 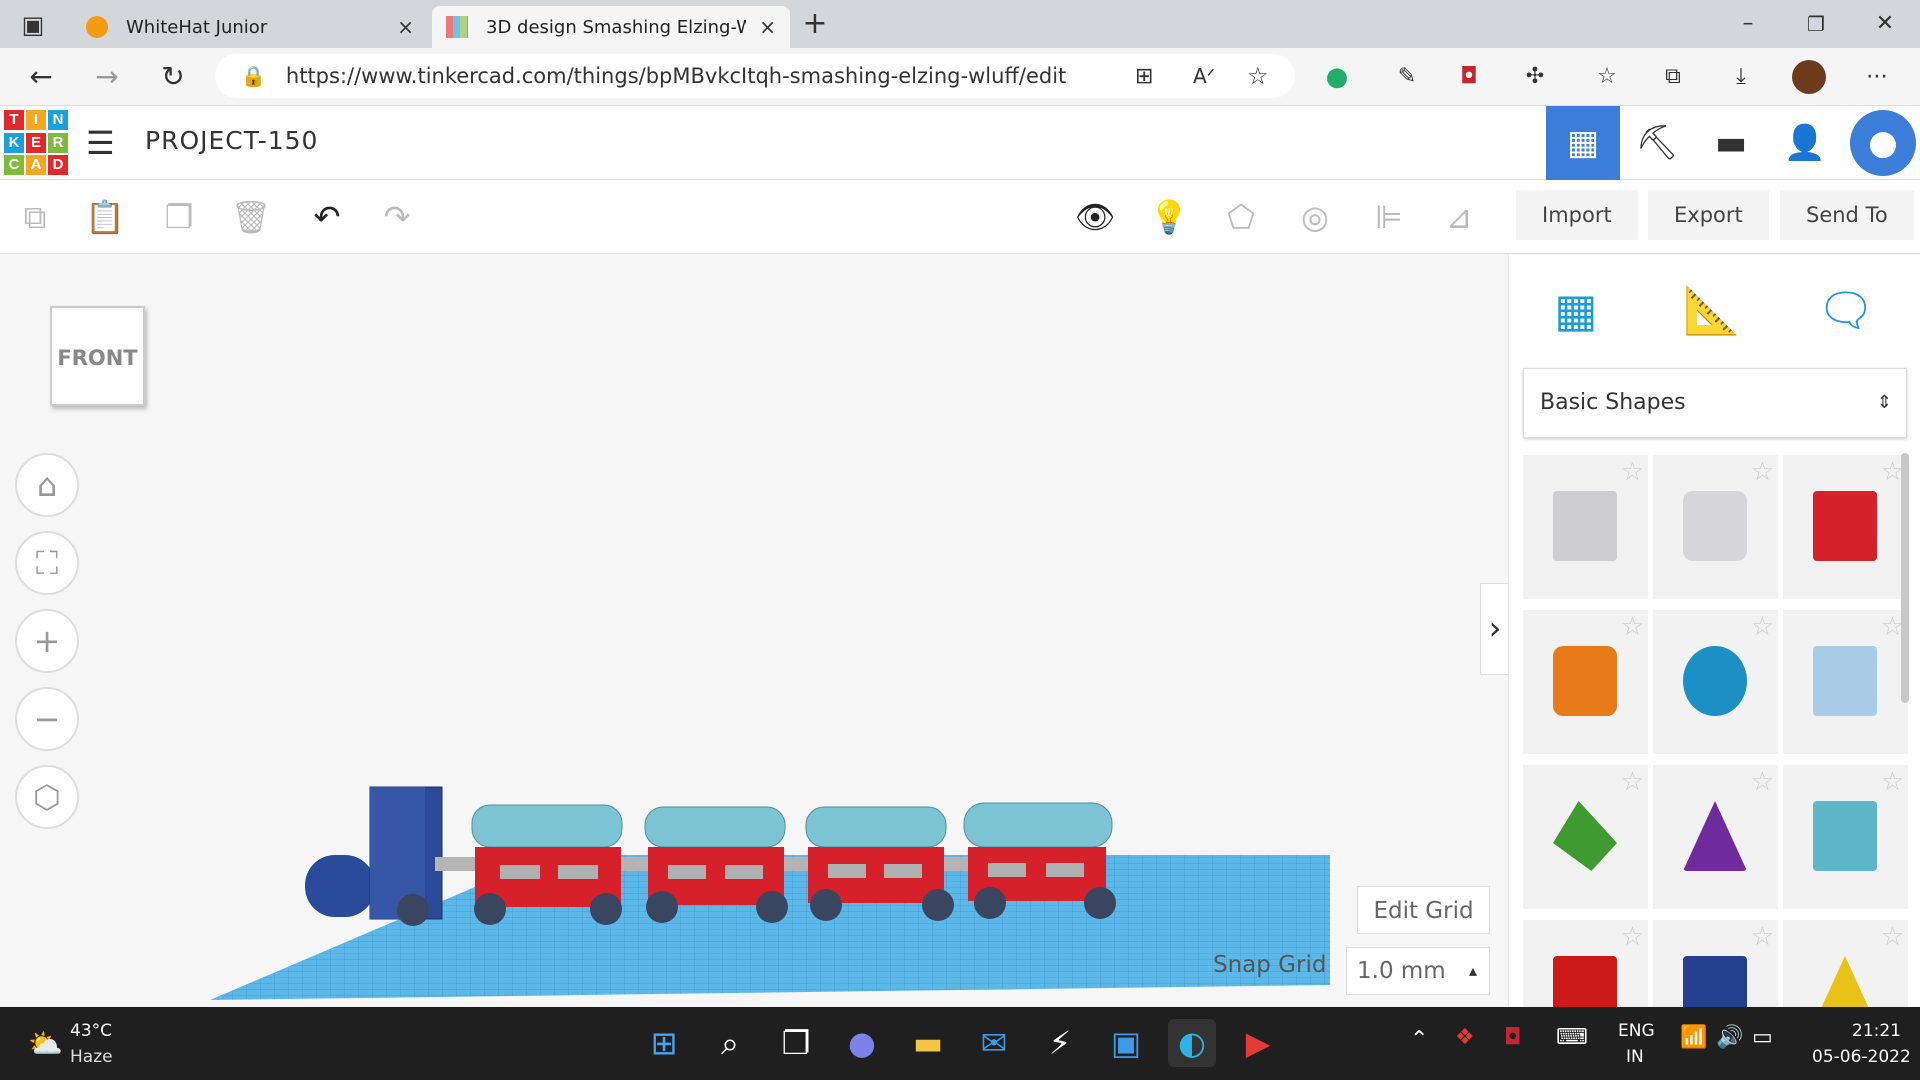 What do you see at coordinates (730, 1043) in the screenshot?
I see `search-icon: ⌕` at bounding box center [730, 1043].